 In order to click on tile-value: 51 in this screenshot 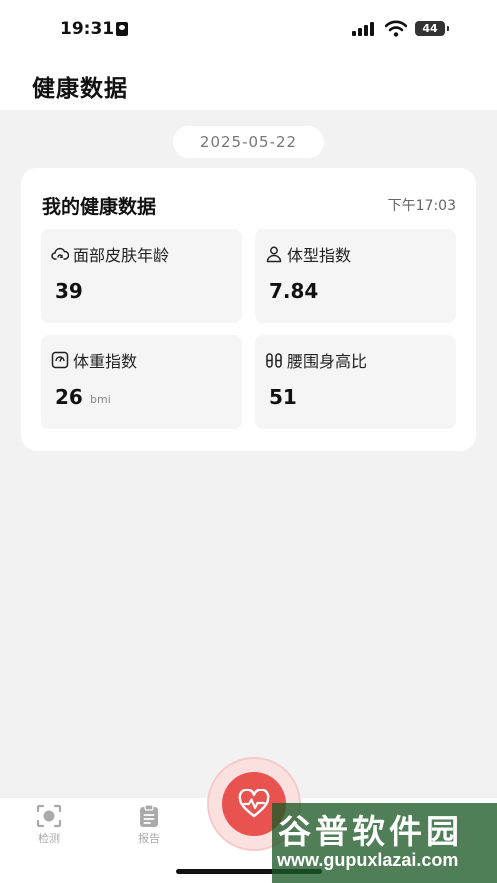, I will do `click(283, 397)`.